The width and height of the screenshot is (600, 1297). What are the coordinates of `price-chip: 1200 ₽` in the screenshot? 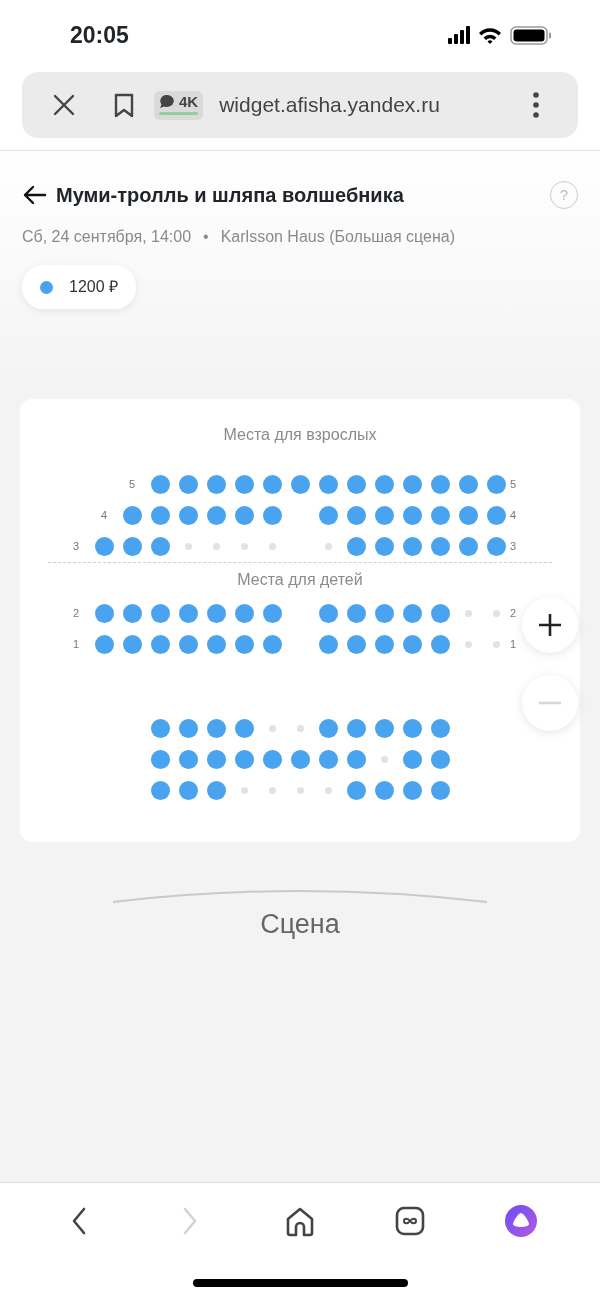 It's located at (79, 287).